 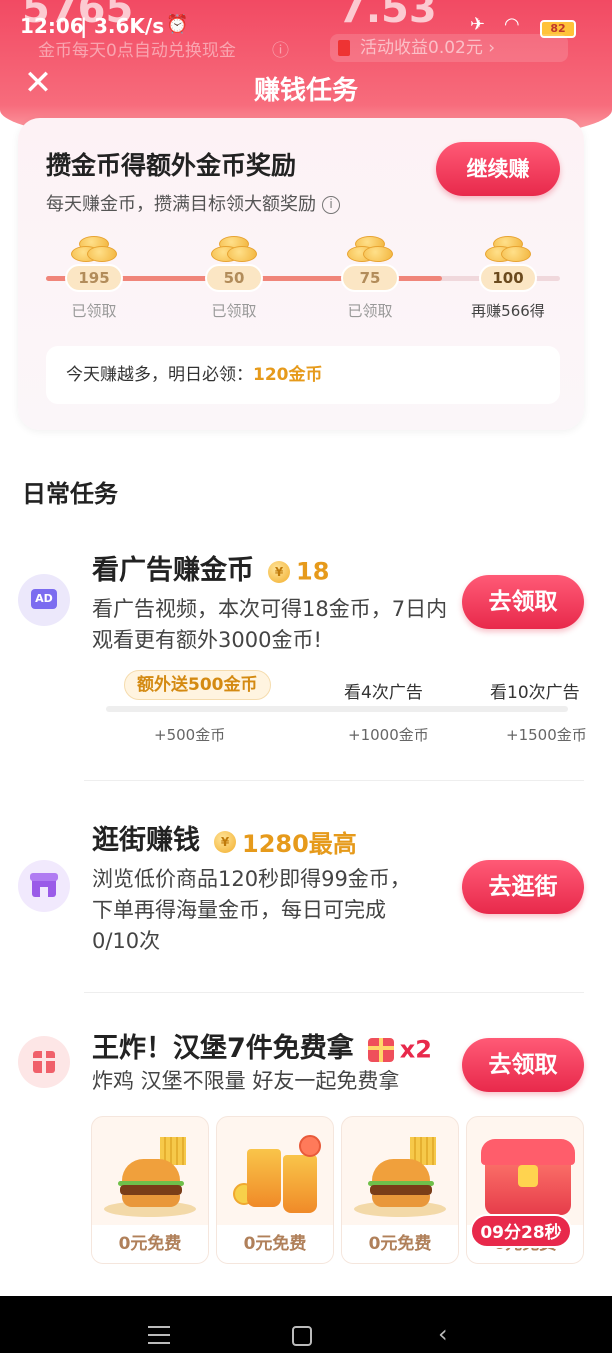 I want to click on ad-task-title: 看广告赚金币, so click(x=173, y=570).